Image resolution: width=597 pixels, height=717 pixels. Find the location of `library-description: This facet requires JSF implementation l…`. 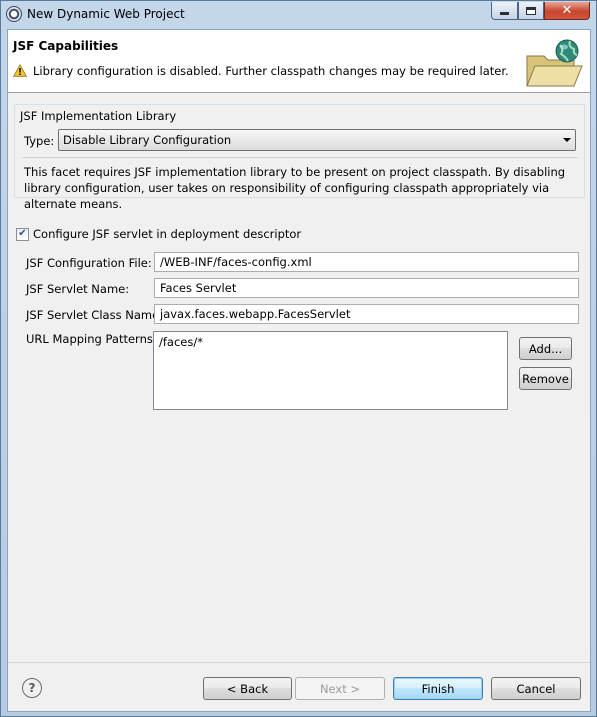

library-description: This facet requires JSF implementation l… is located at coordinates (295, 188).